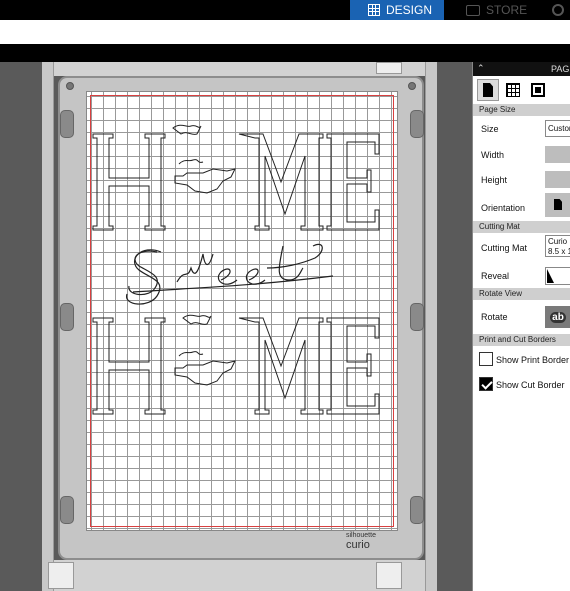 The height and width of the screenshot is (591, 570). I want to click on registration-tab, so click(538, 90).